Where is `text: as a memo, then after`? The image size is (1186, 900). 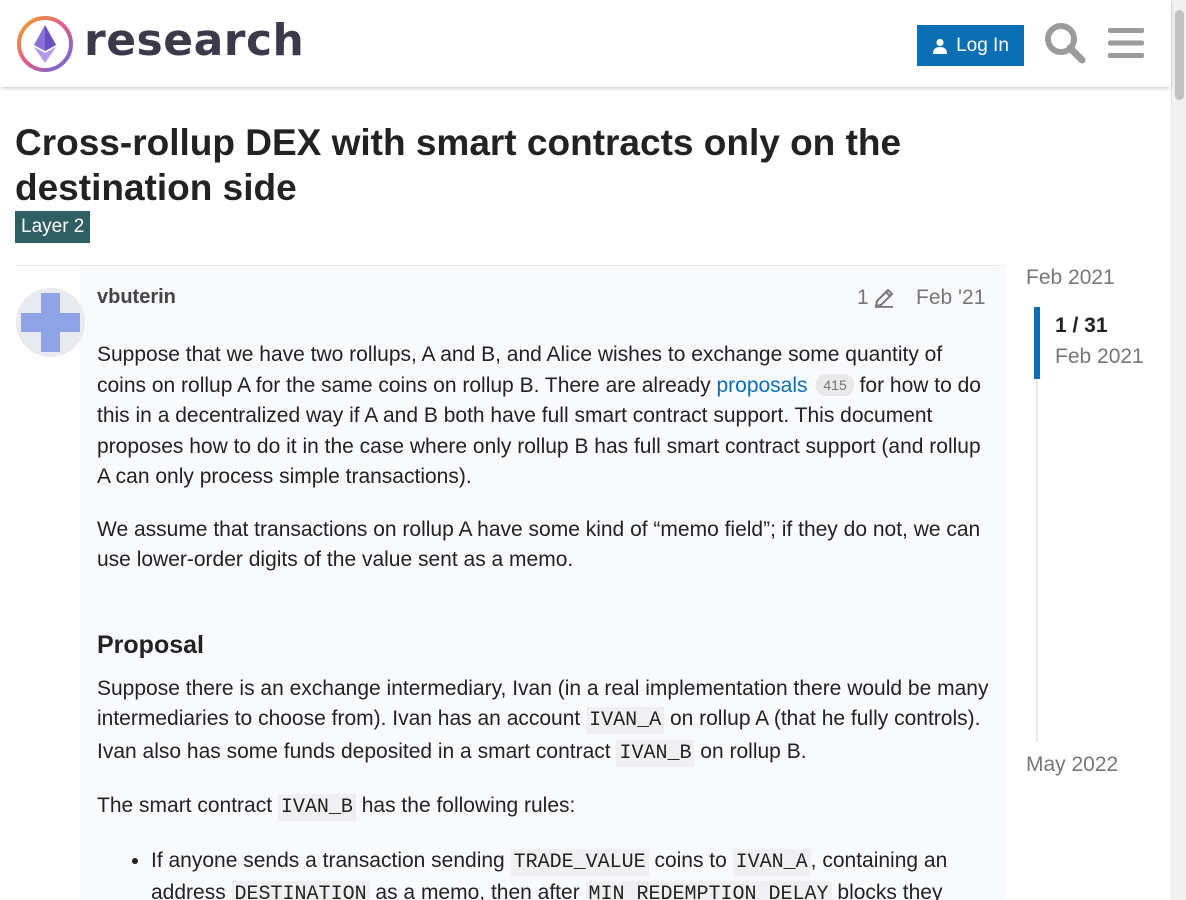
text: as a memo, then after is located at coordinates (477, 890).